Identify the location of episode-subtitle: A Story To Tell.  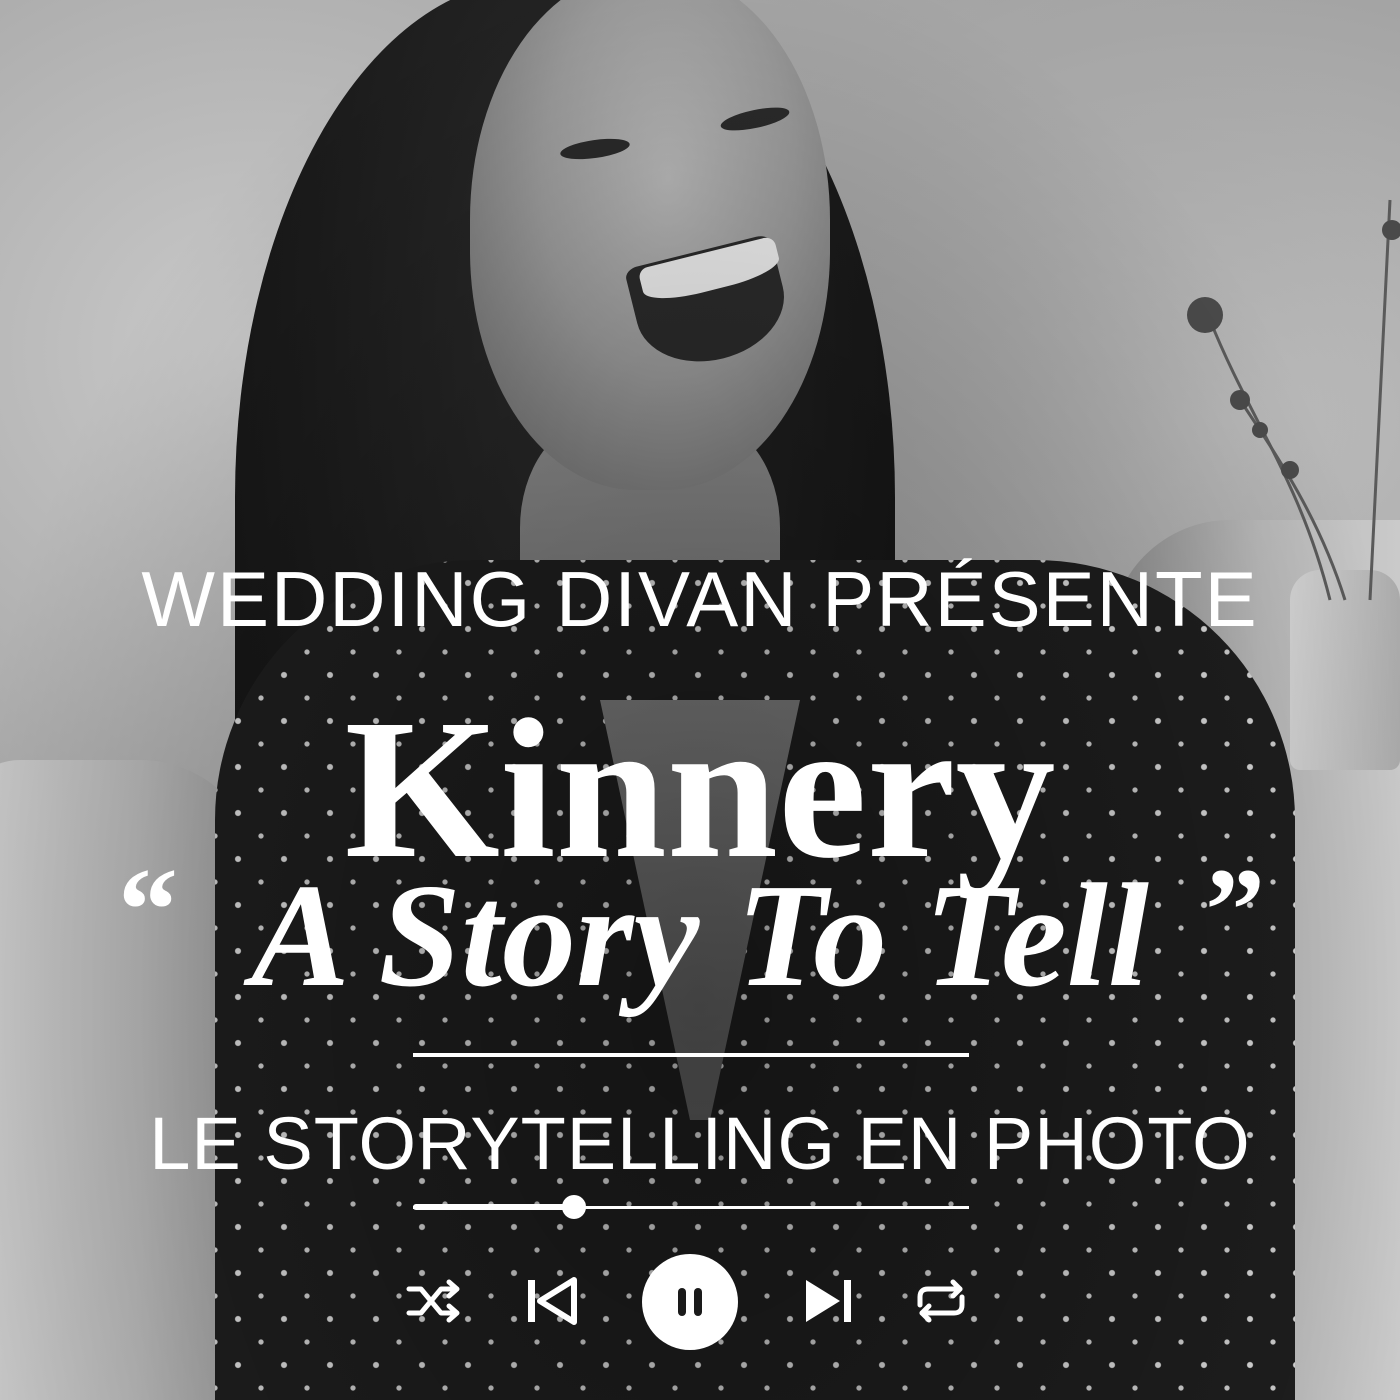
(700, 936).